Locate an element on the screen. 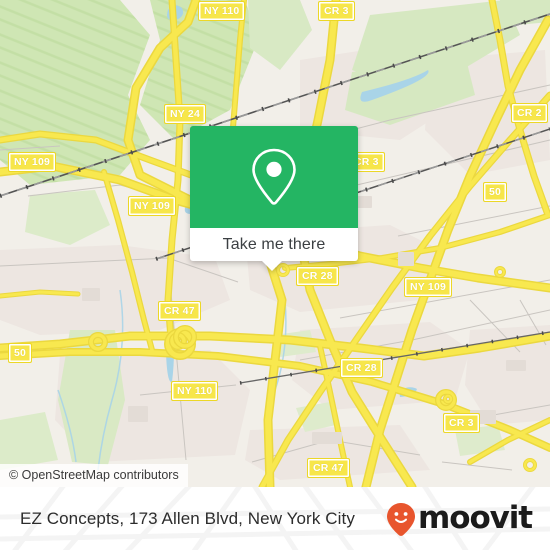 The height and width of the screenshot is (550, 550). location-pin-icon is located at coordinates (274, 176).